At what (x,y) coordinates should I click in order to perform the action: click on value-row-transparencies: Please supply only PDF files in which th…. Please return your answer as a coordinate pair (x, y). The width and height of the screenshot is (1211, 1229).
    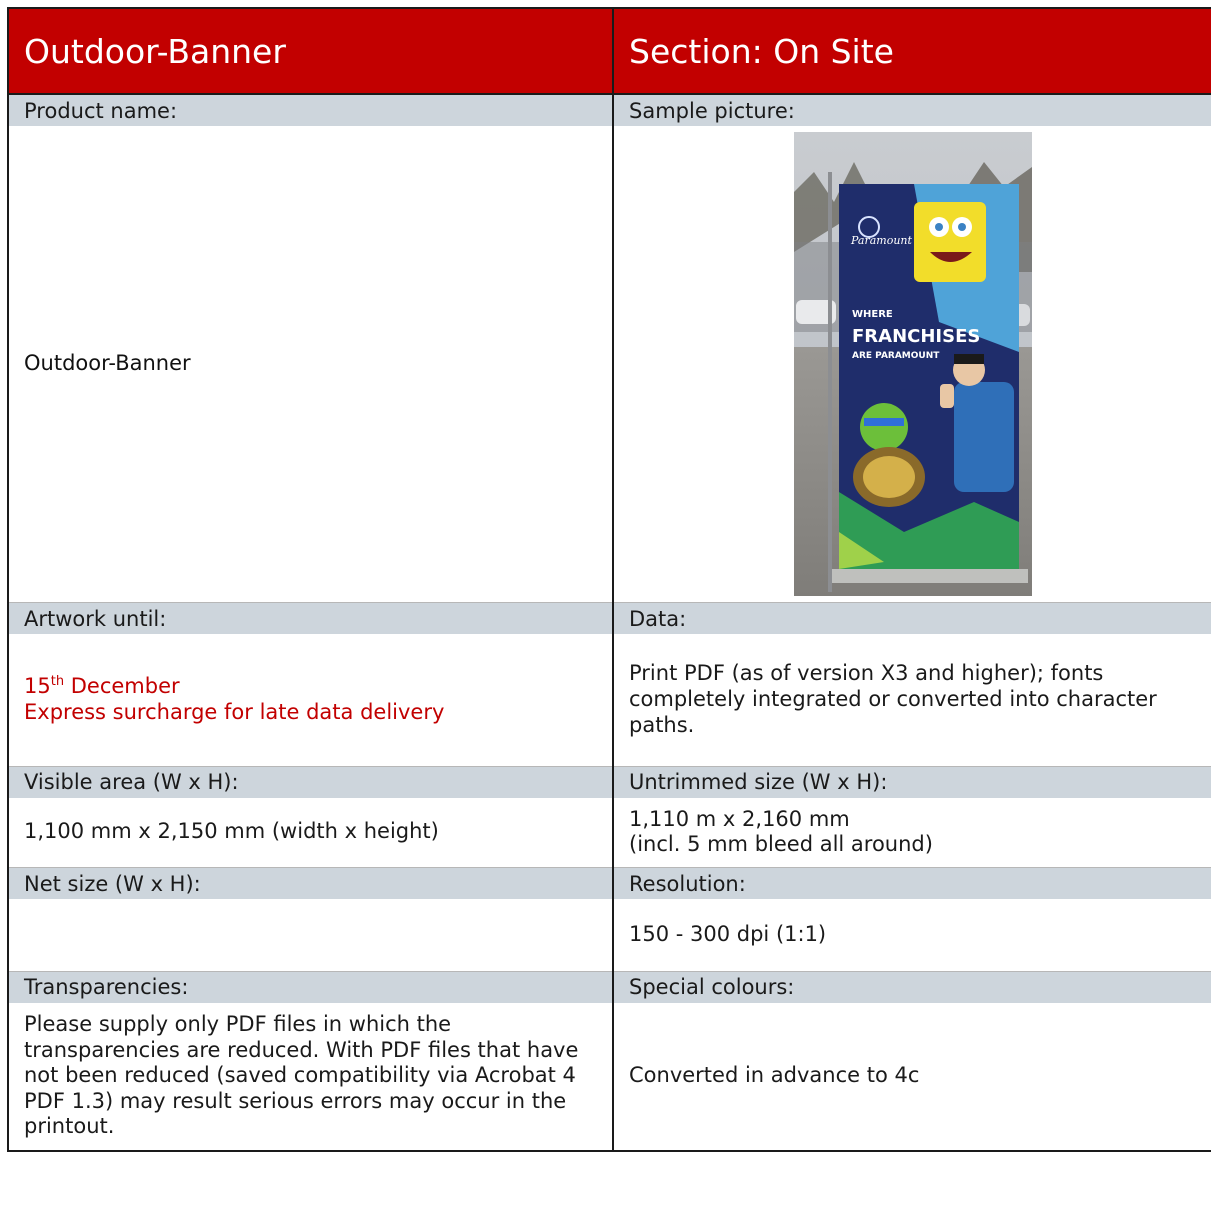
    Looking at the image, I should click on (609, 1077).